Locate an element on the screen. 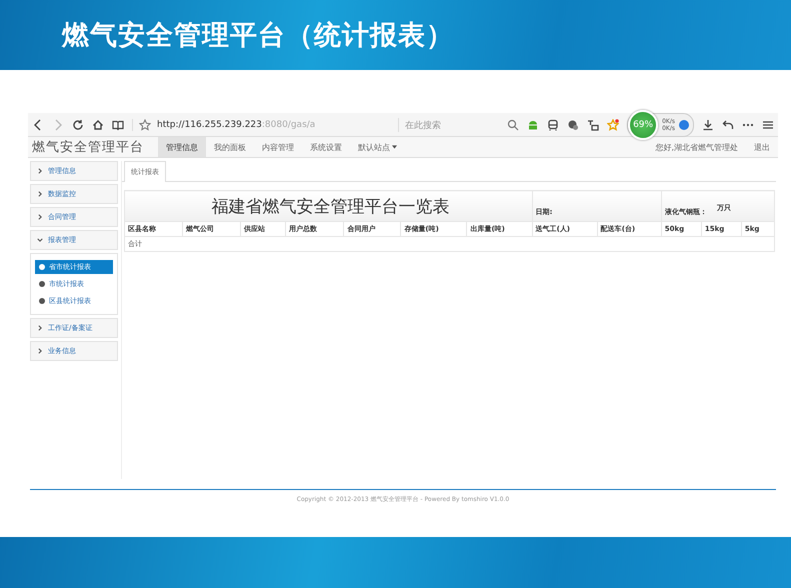 The image size is (791, 588). nav-tab: 管理信息 is located at coordinates (182, 147).